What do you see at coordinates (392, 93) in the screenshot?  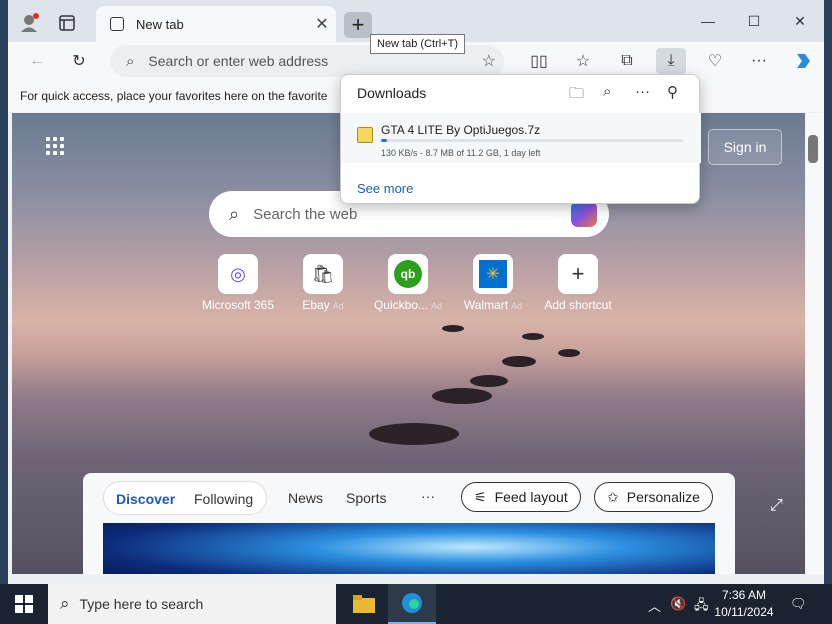 I see `downloads-title: Downloads` at bounding box center [392, 93].